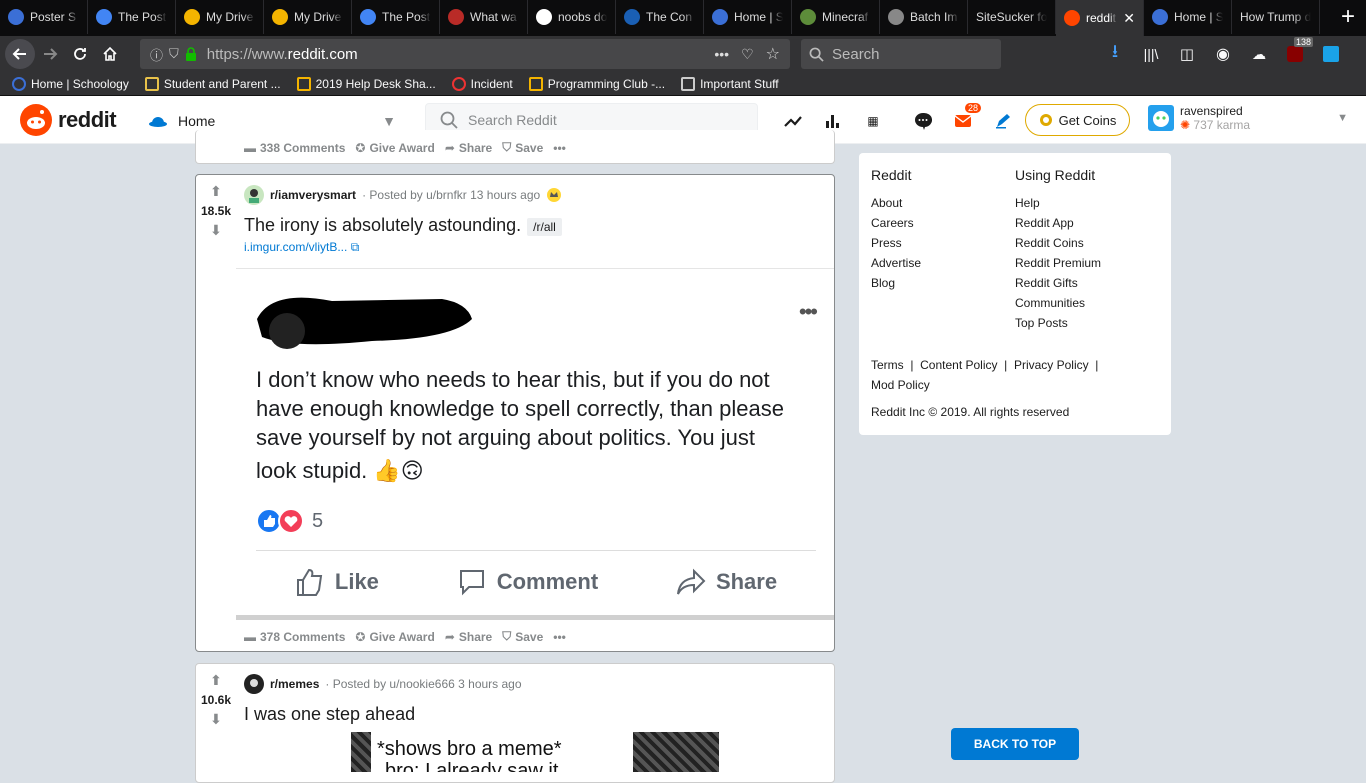 Image resolution: width=1366 pixels, height=783 pixels. Describe the element at coordinates (484, 17) in the screenshot. I see `browser-tab: What wa` at that location.